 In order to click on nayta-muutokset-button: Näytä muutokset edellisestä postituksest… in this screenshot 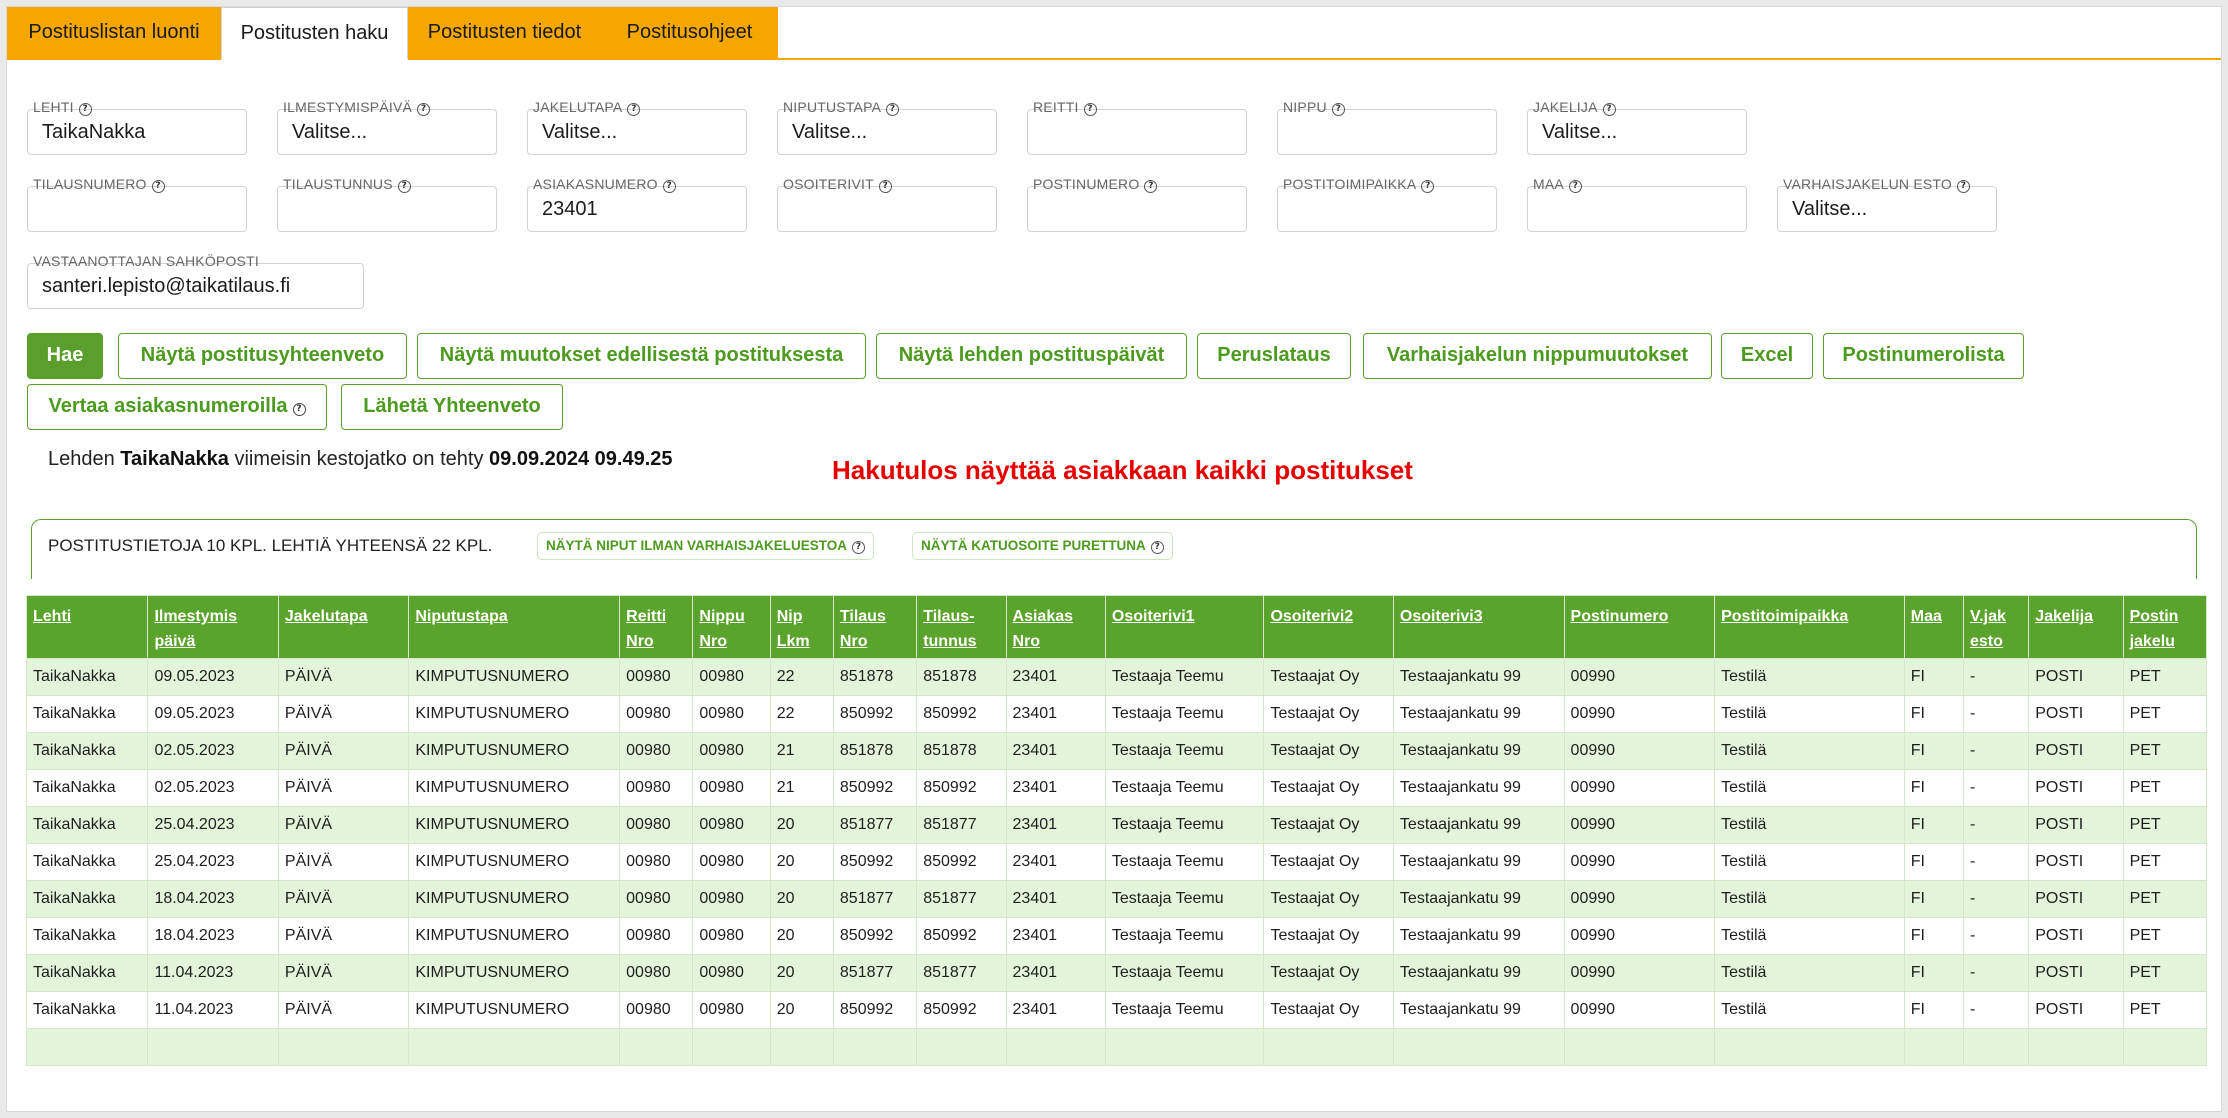, I will do `click(641, 356)`.